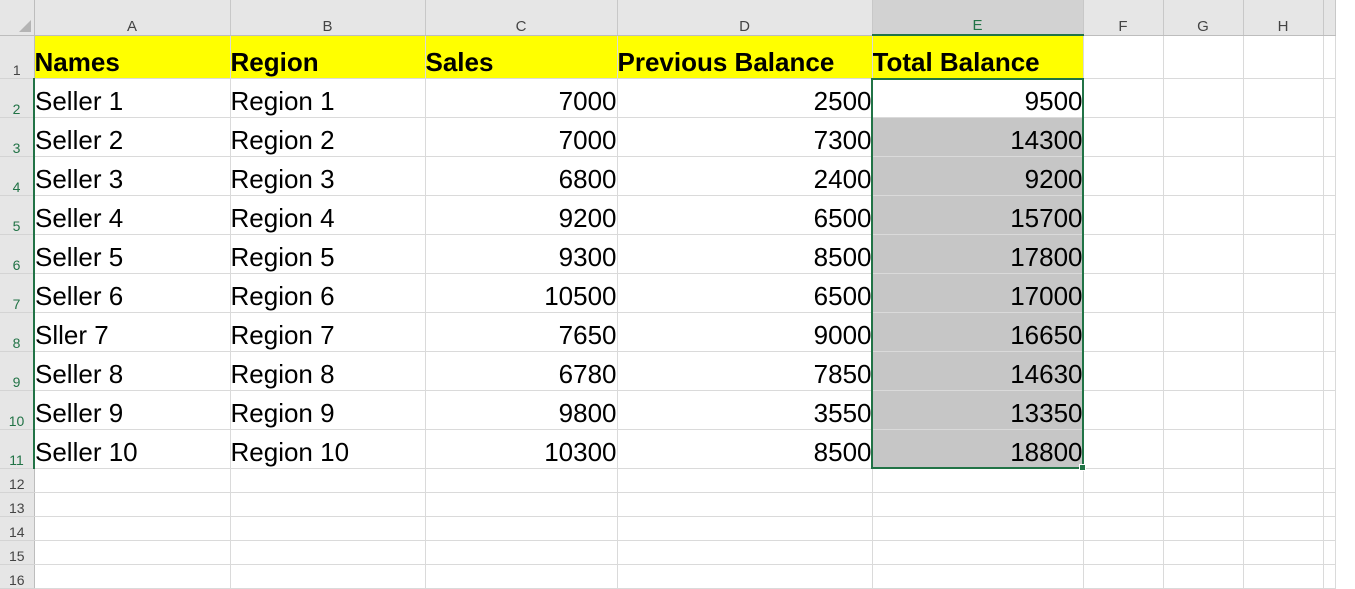 This screenshot has height=589, width=1355. Describe the element at coordinates (978, 449) in the screenshot. I see `total-balance-cell: 18800` at that location.